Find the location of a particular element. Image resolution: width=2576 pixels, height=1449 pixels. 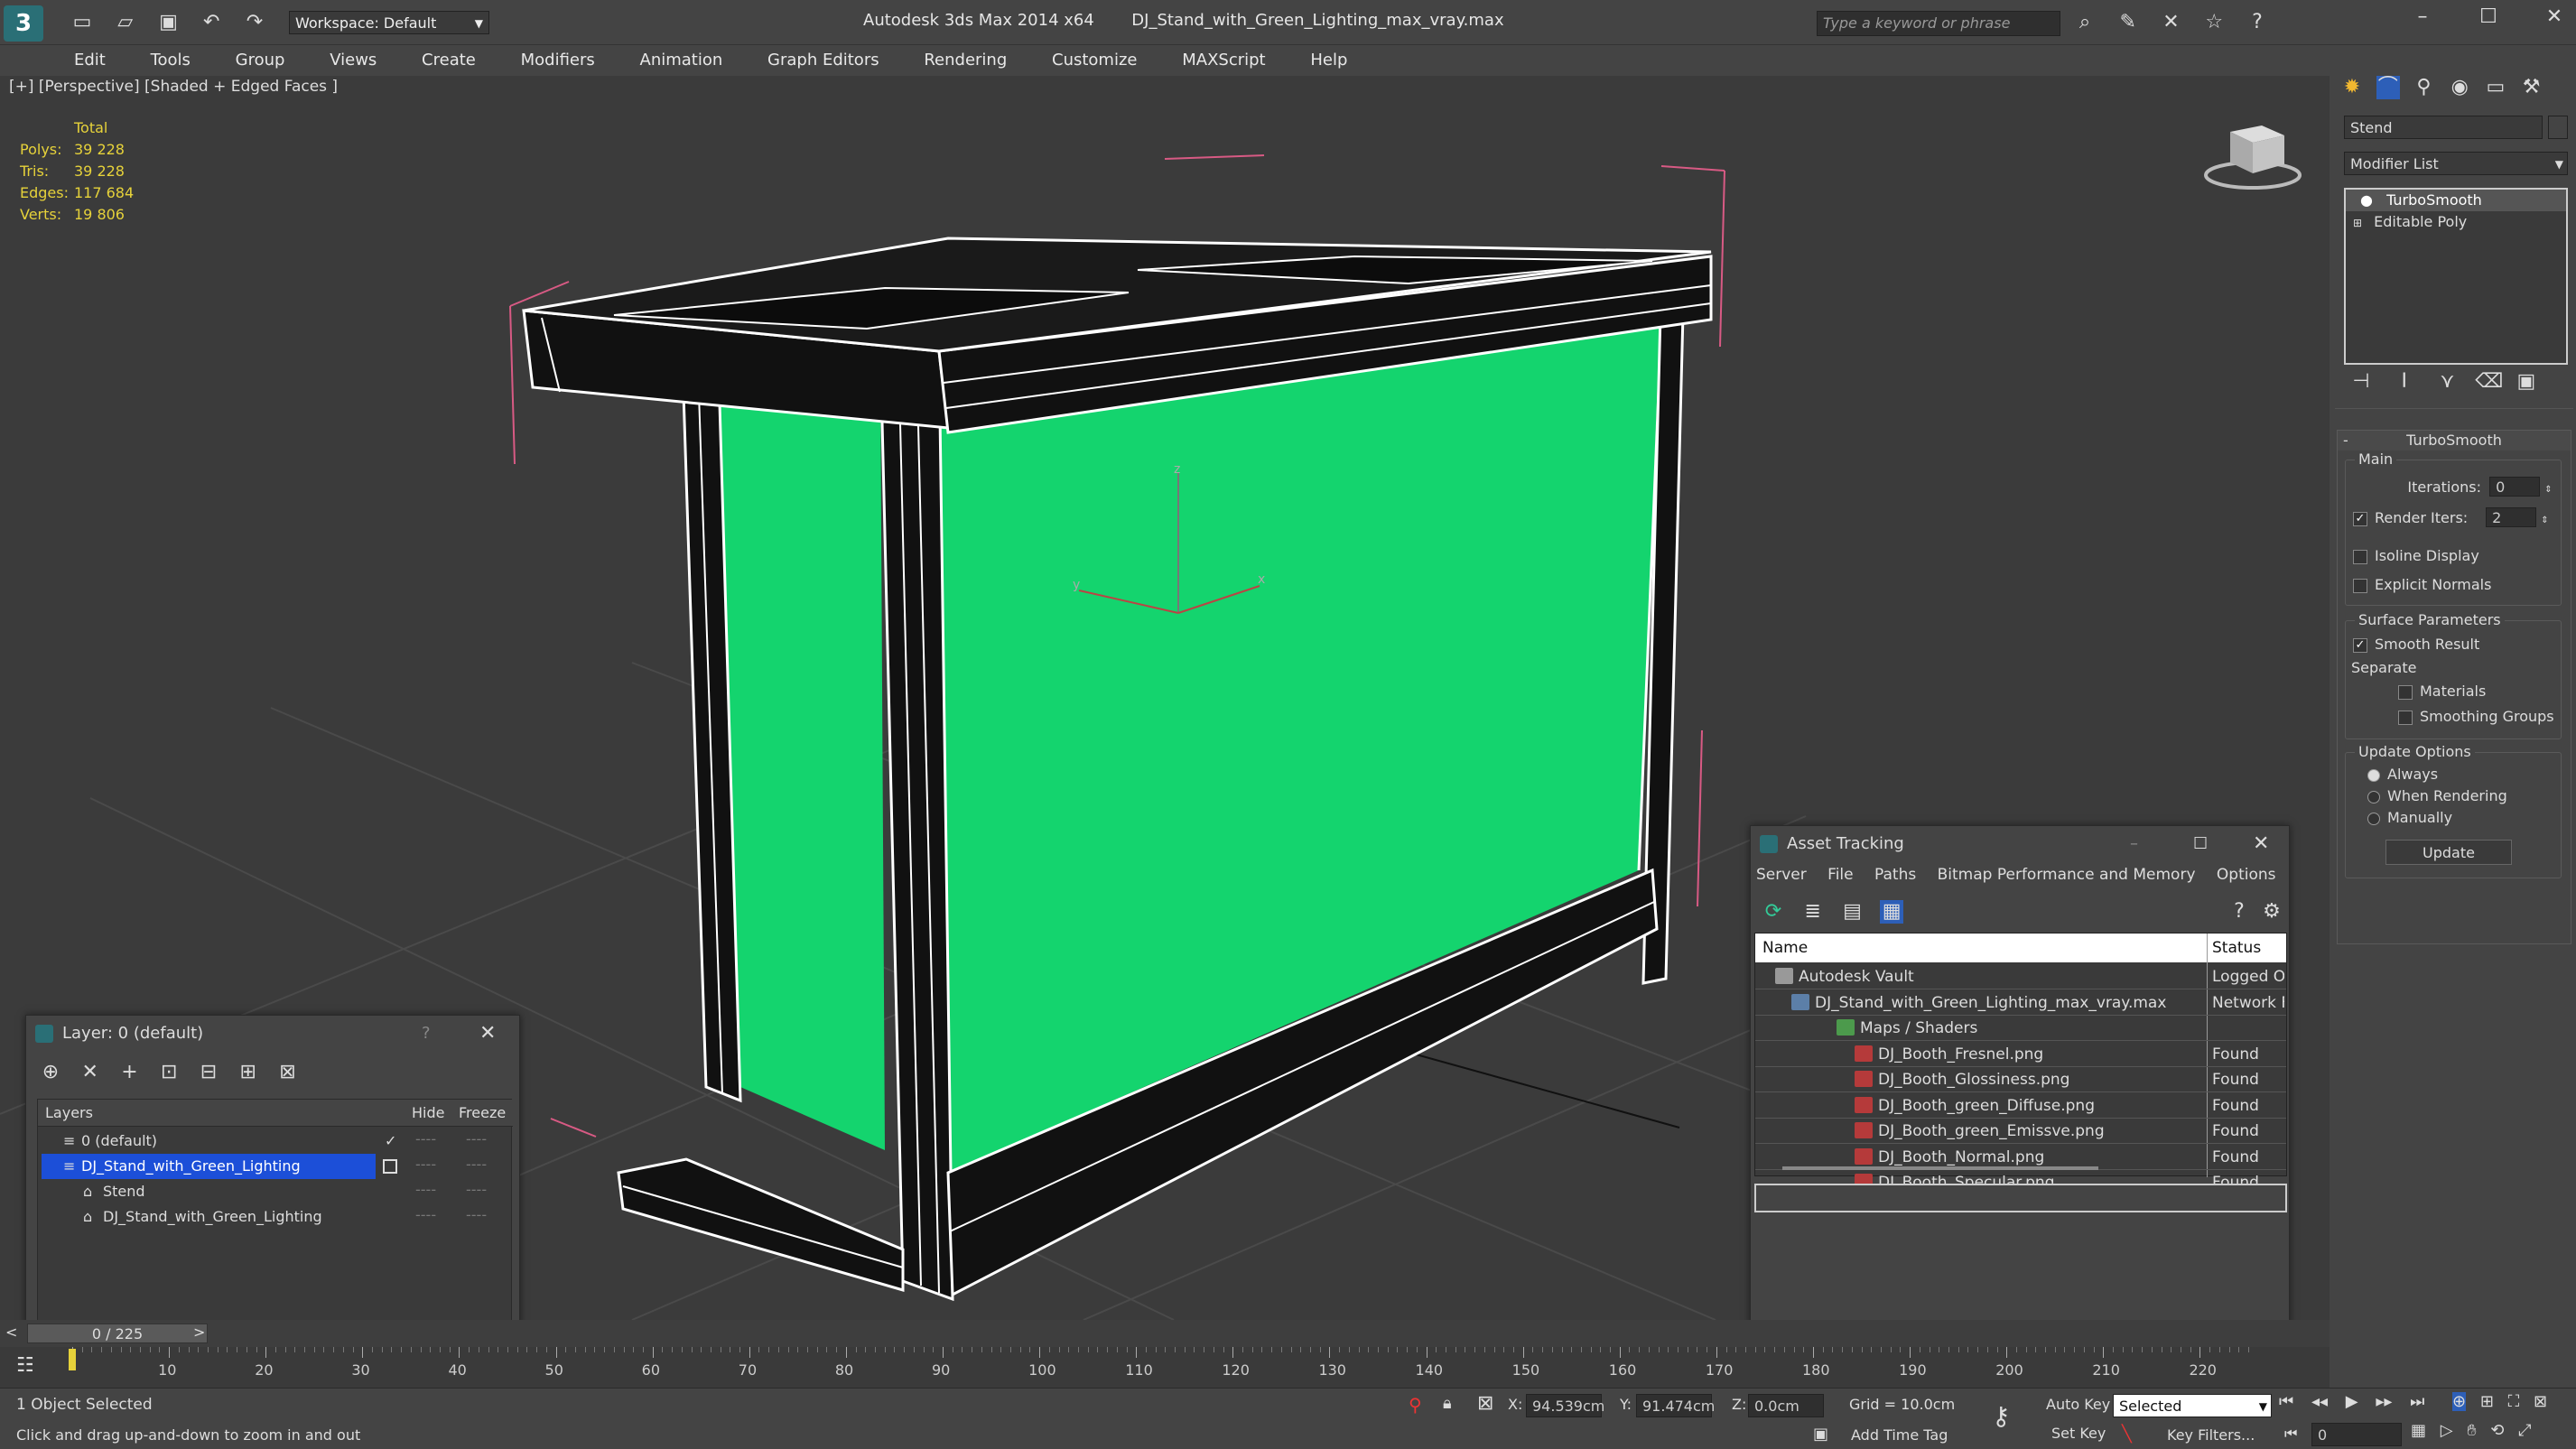

freeze-column-header: Freeze is located at coordinates (482, 1112).